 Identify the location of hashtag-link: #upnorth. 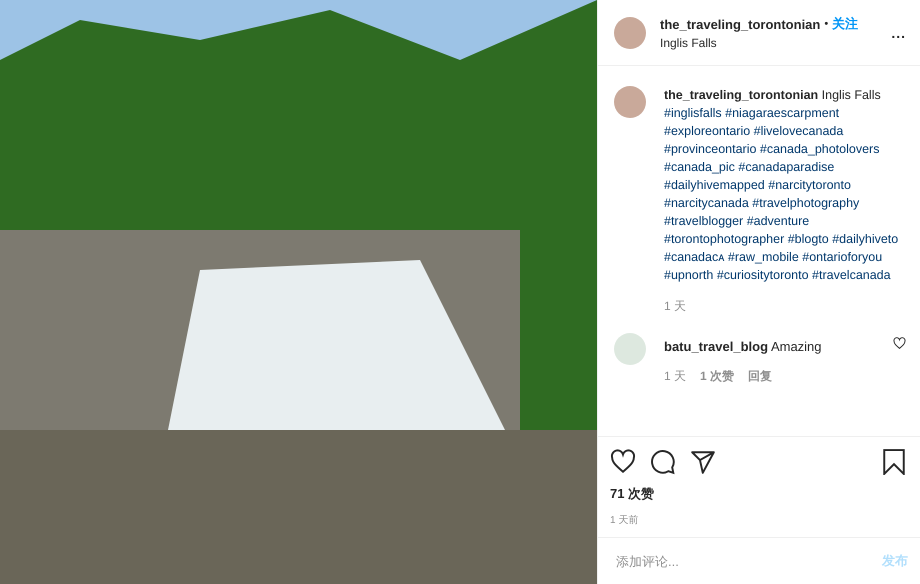
(689, 275).